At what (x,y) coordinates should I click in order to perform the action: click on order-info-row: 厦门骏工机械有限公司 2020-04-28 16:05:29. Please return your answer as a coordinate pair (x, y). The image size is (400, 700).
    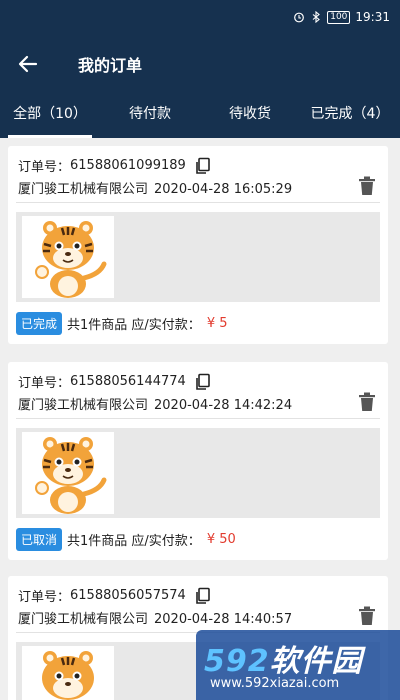
    Looking at the image, I should click on (155, 187).